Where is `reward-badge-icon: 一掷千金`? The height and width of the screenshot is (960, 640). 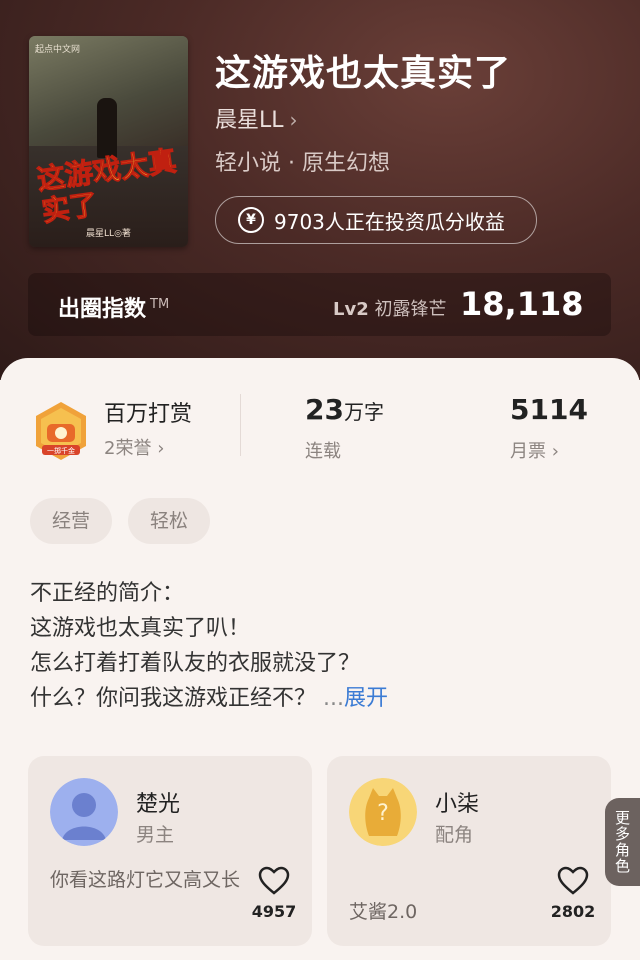 reward-badge-icon: 一掷千金 is located at coordinates (61, 431).